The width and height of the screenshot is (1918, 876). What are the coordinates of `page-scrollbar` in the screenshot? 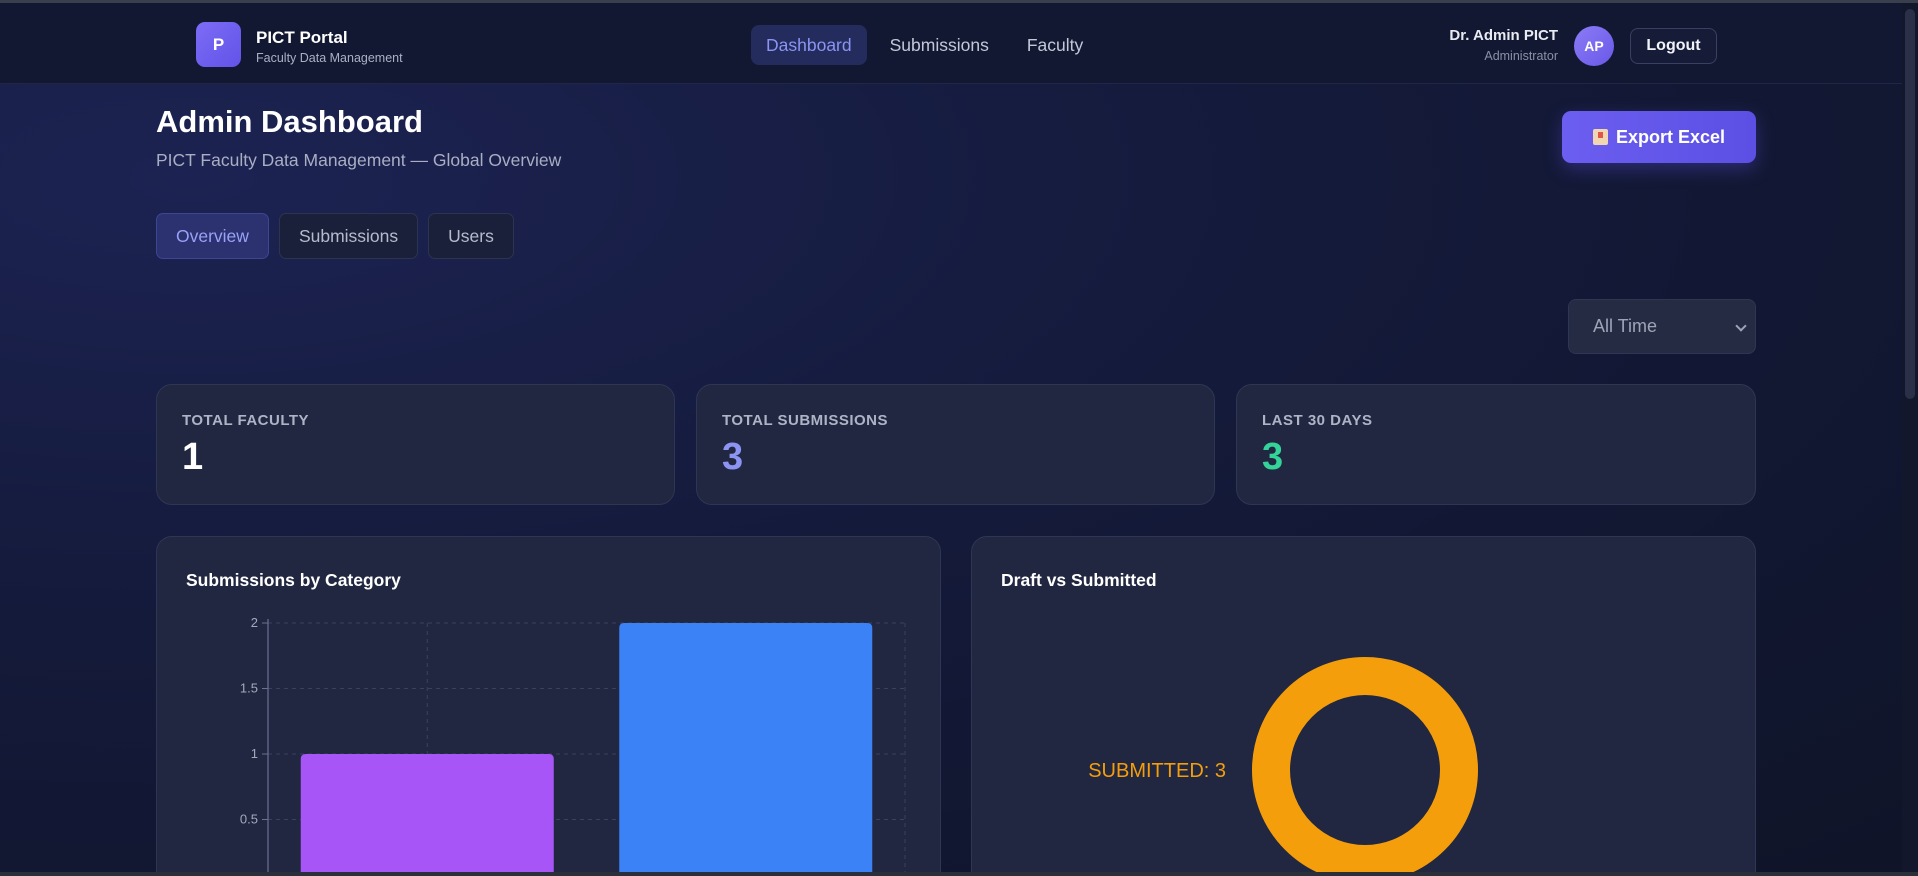 It's located at (1910, 439).